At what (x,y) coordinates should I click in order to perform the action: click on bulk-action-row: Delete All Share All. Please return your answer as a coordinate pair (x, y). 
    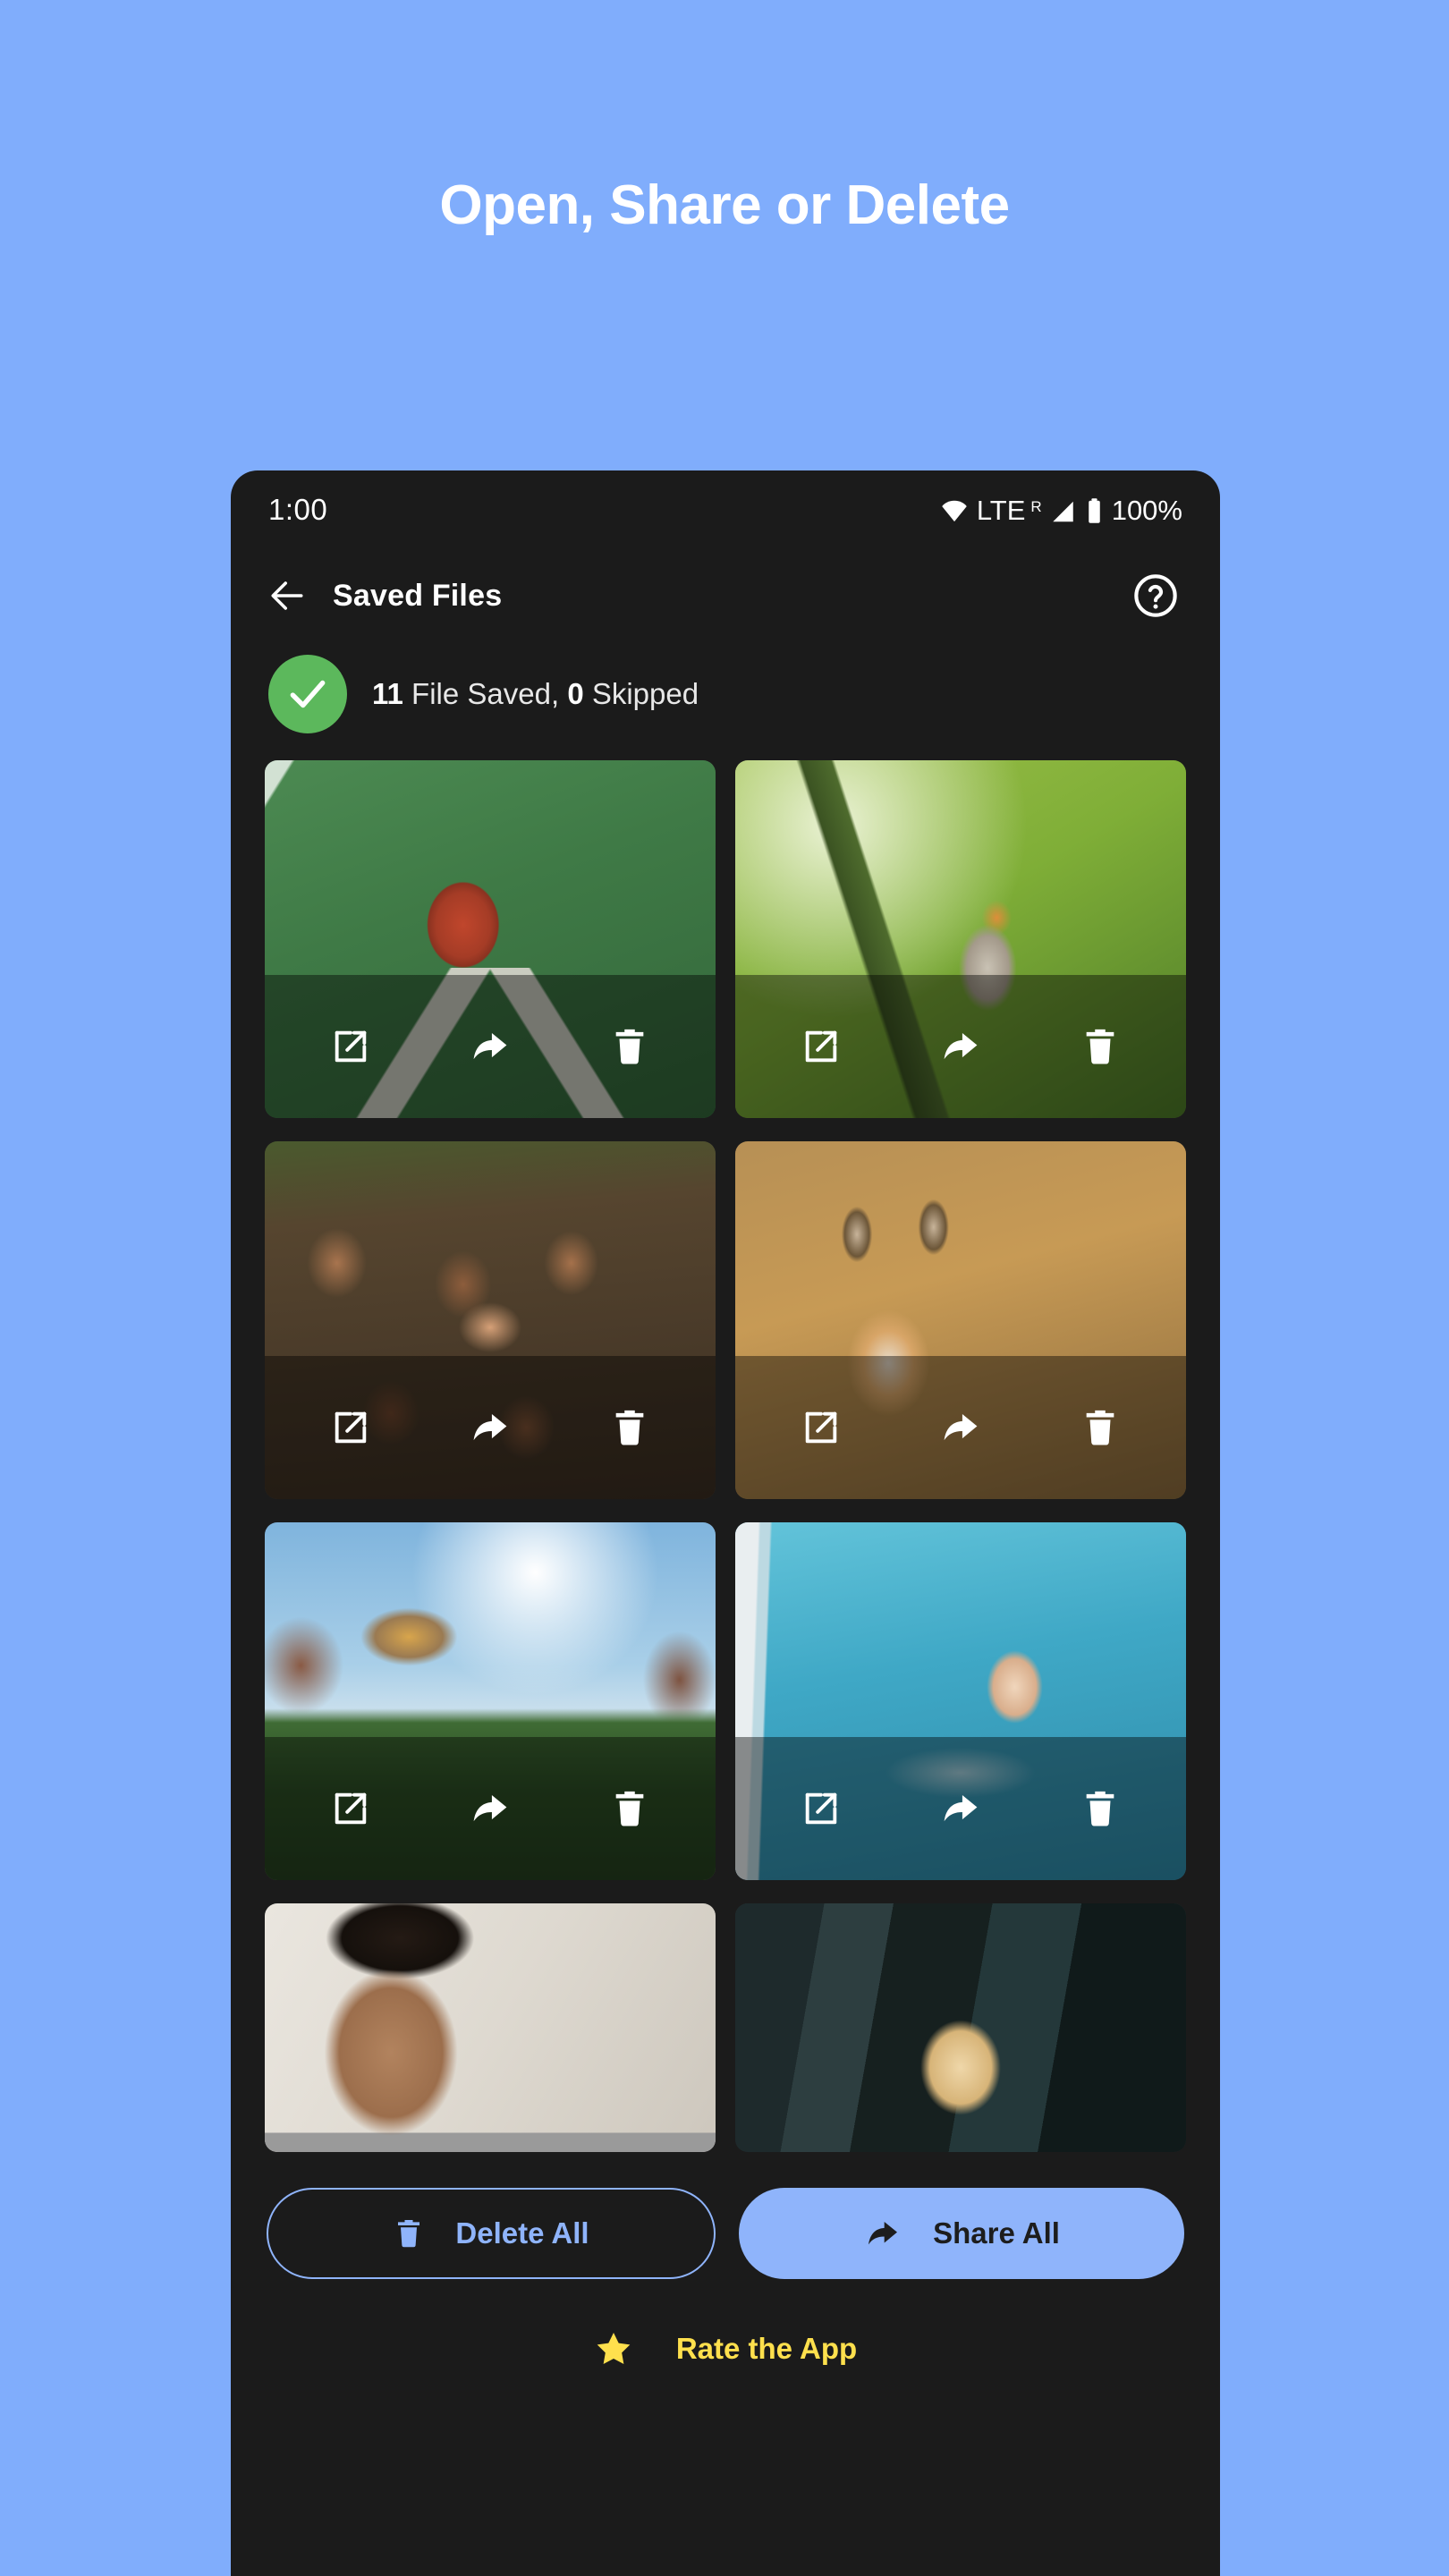
    Looking at the image, I should click on (725, 2215).